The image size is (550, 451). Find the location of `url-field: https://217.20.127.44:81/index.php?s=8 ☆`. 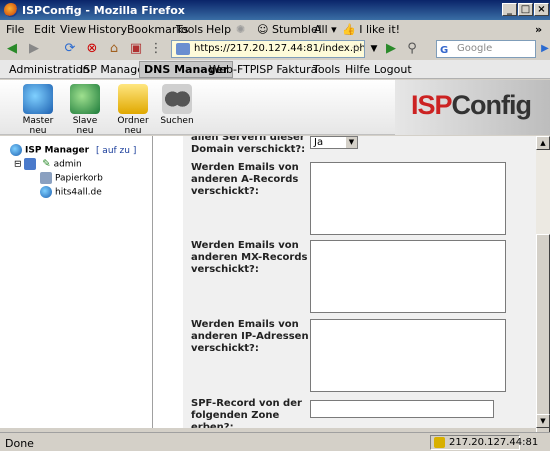

url-field: https://217.20.127.44:81/index.php?s=8 ☆ is located at coordinates (268, 49).